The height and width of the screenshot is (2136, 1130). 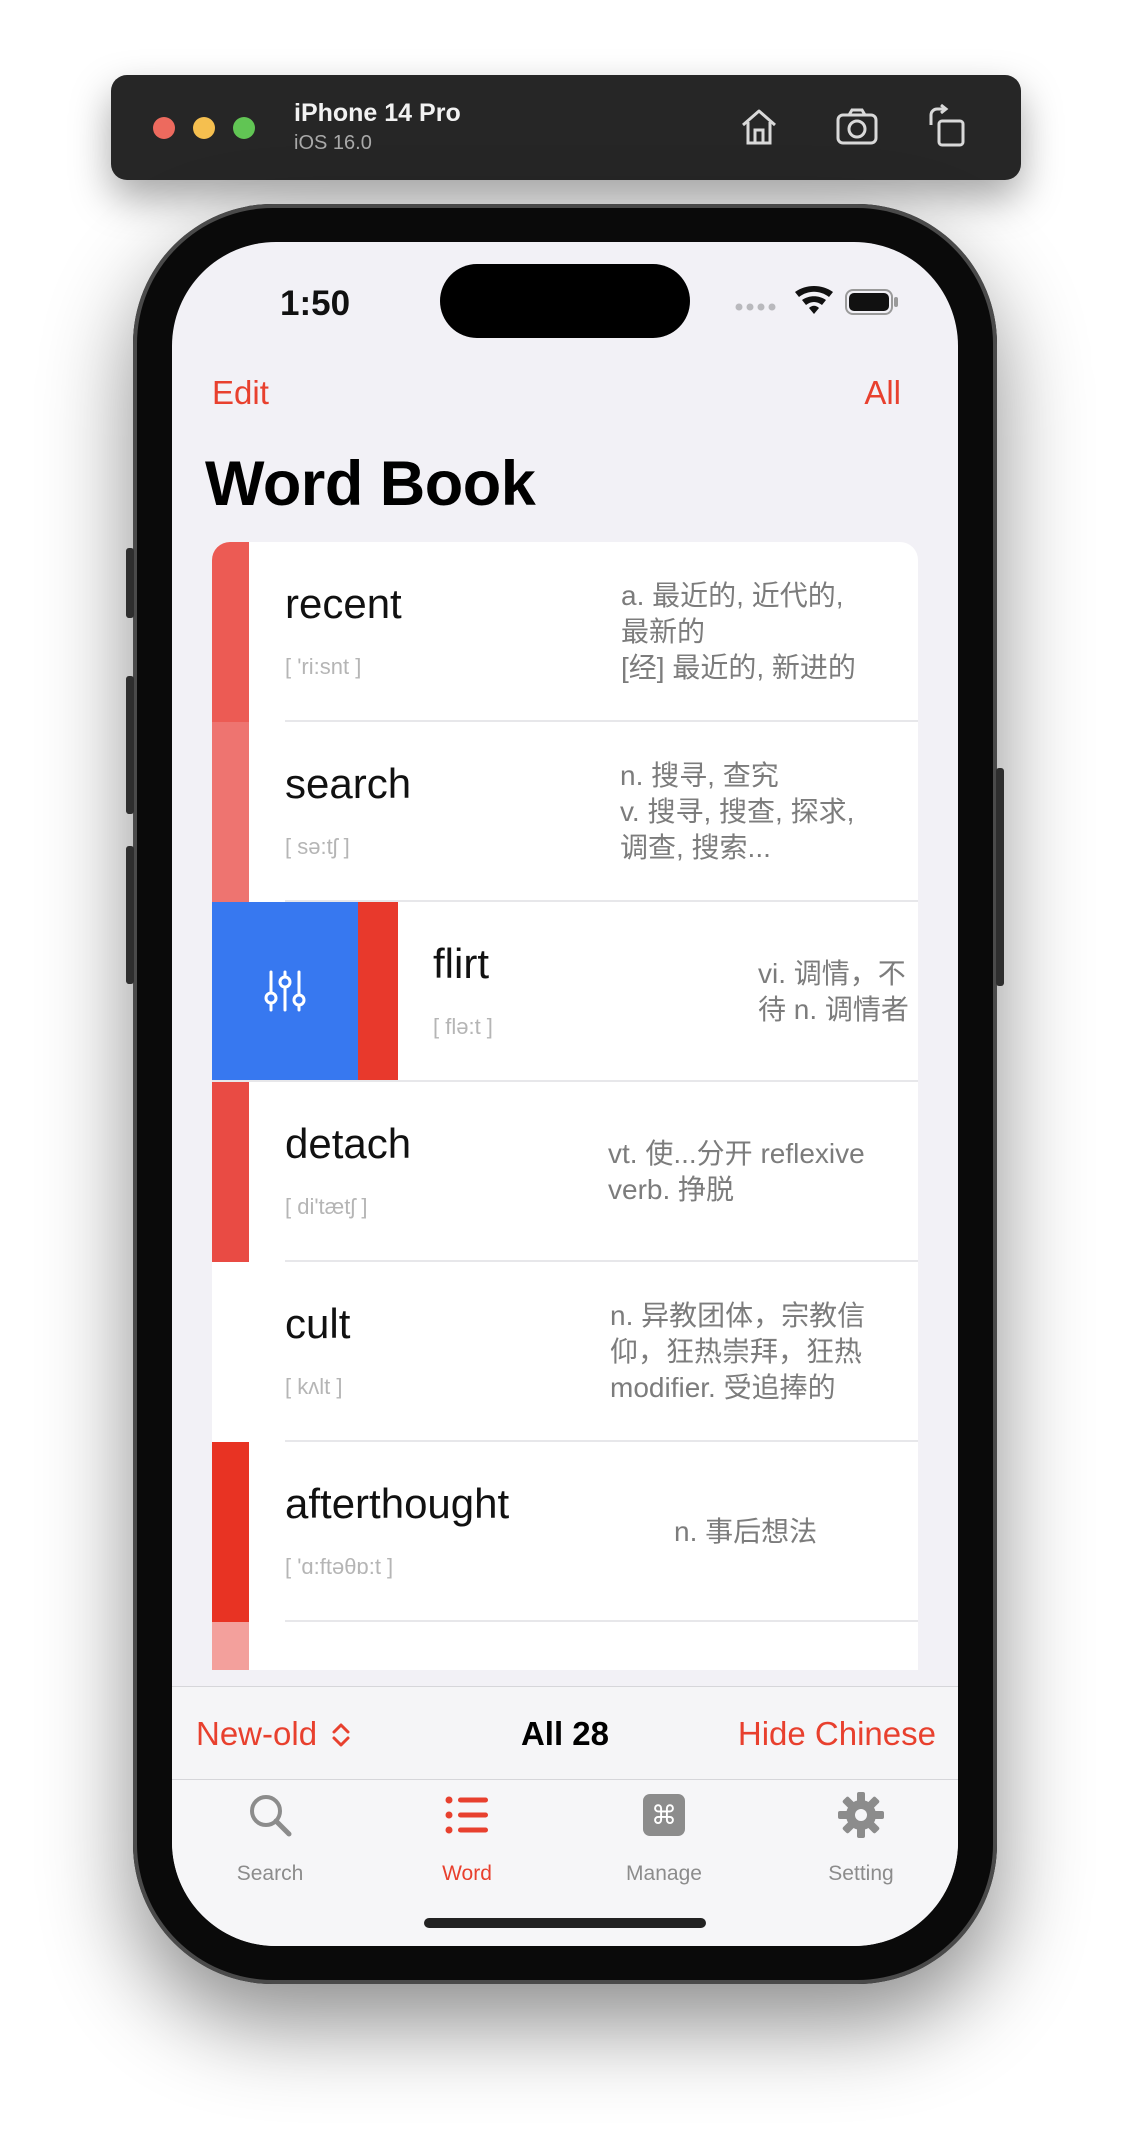 What do you see at coordinates (130, 915) in the screenshot?
I see `volume-down-button` at bounding box center [130, 915].